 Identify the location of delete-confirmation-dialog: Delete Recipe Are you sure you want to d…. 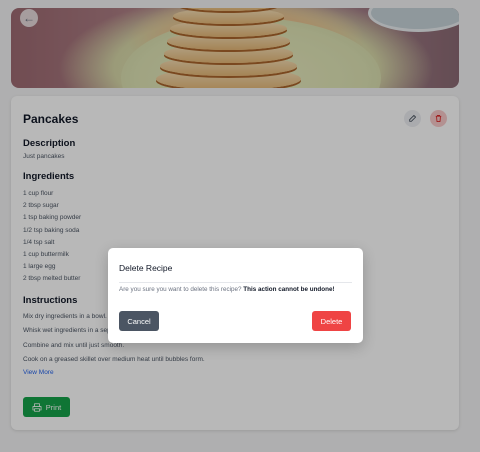
(235, 295).